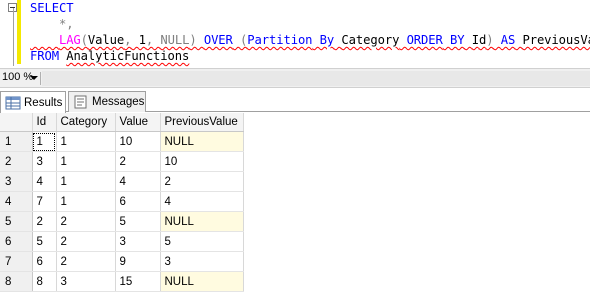  What do you see at coordinates (16, 281) in the screenshot?
I see `row-number-cell: 8` at bounding box center [16, 281].